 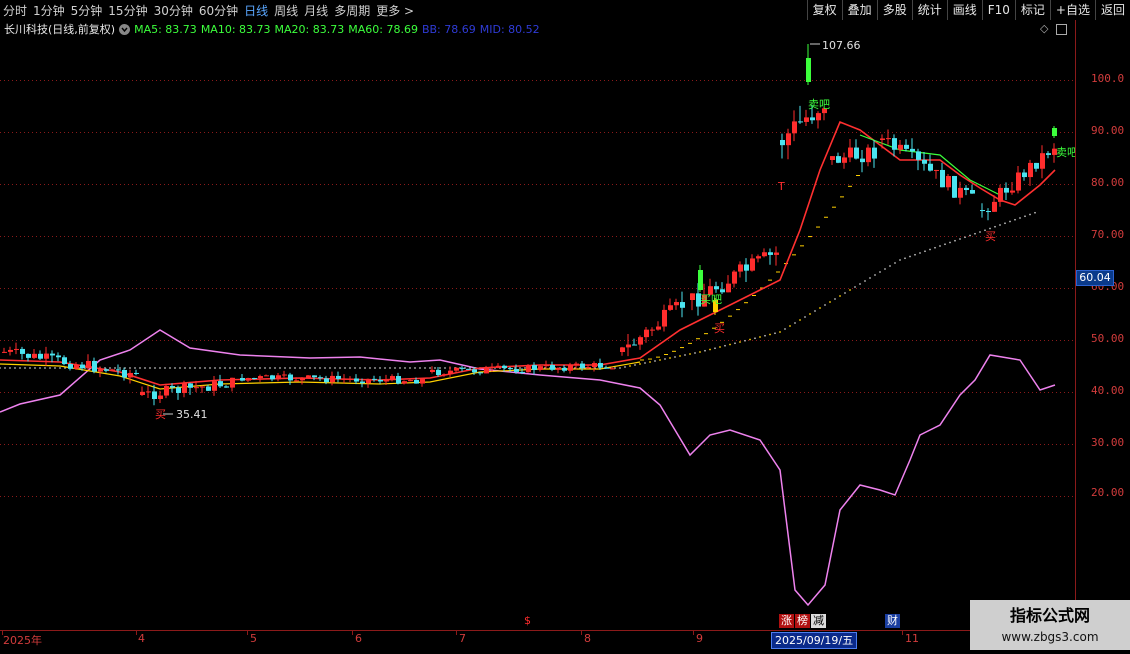 I want to click on period-60min: 60分钟, so click(x=218, y=10).